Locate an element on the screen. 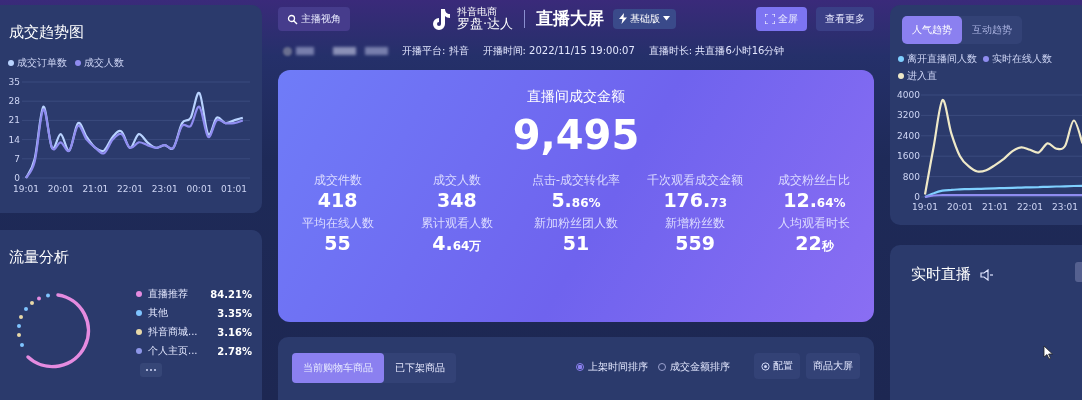  legend-label: 直播推荐 is located at coordinates (168, 294).